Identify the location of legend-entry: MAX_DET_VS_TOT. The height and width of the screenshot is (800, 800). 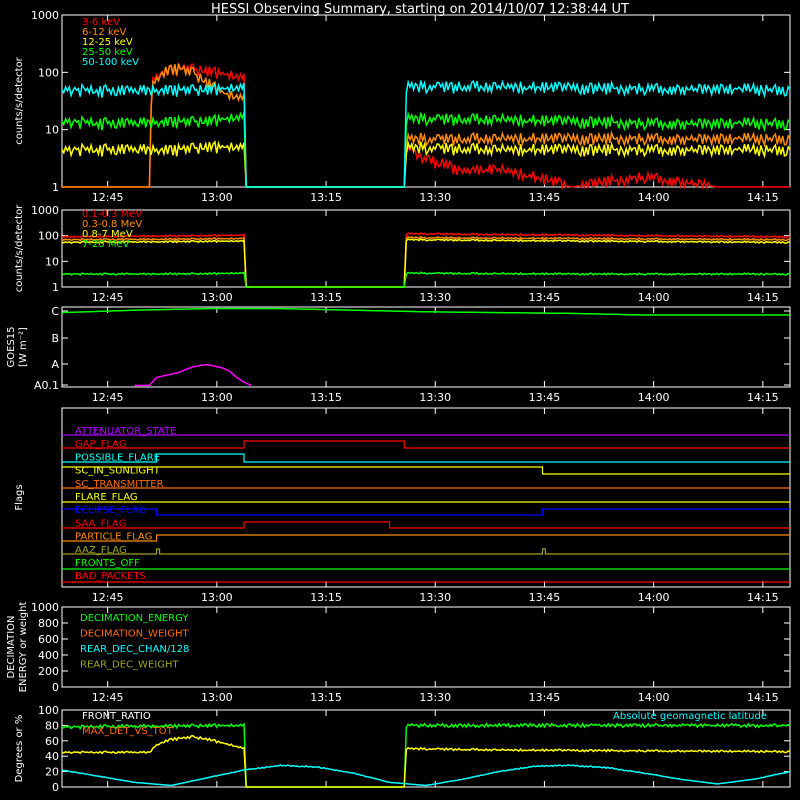
(128, 731).